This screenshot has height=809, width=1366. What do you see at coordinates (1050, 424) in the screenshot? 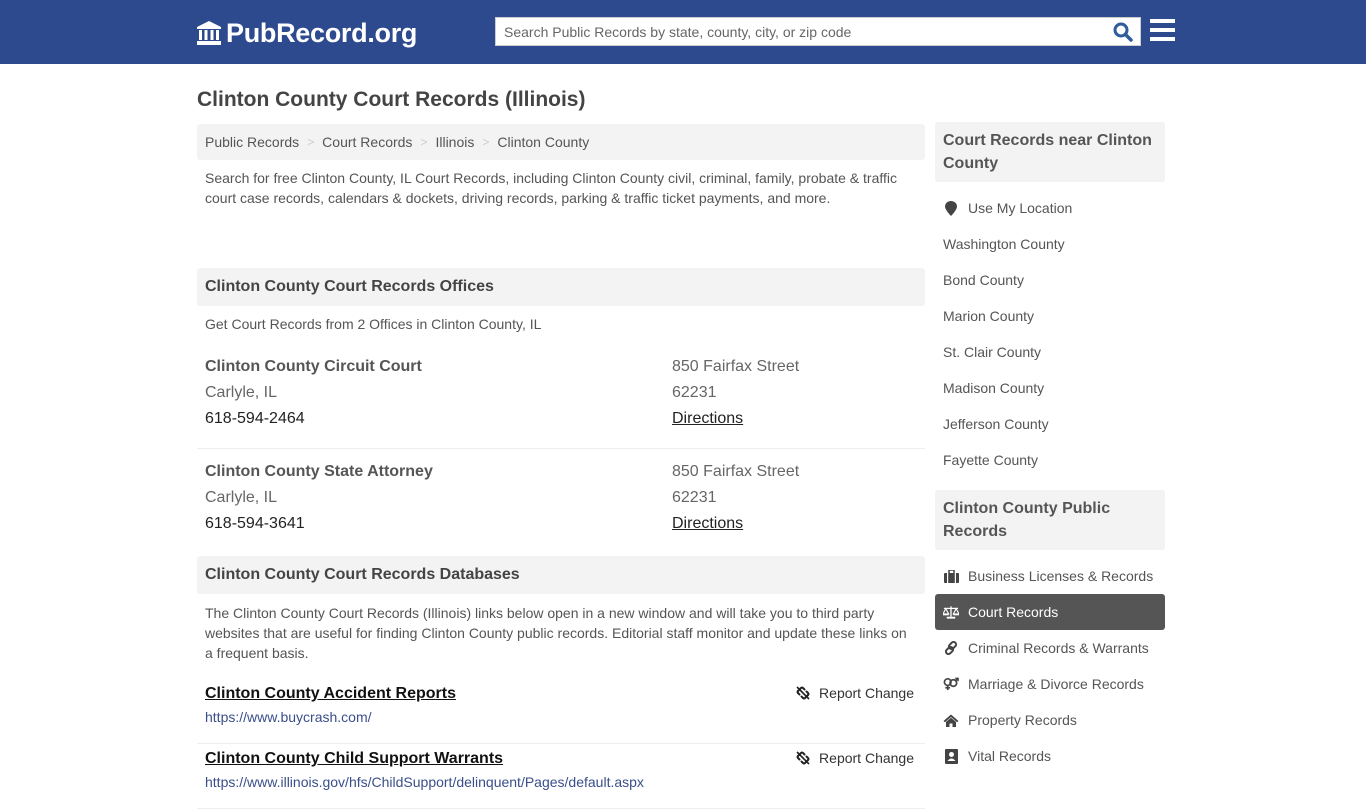
I see `nearby-county-link: Jefferson County` at bounding box center [1050, 424].